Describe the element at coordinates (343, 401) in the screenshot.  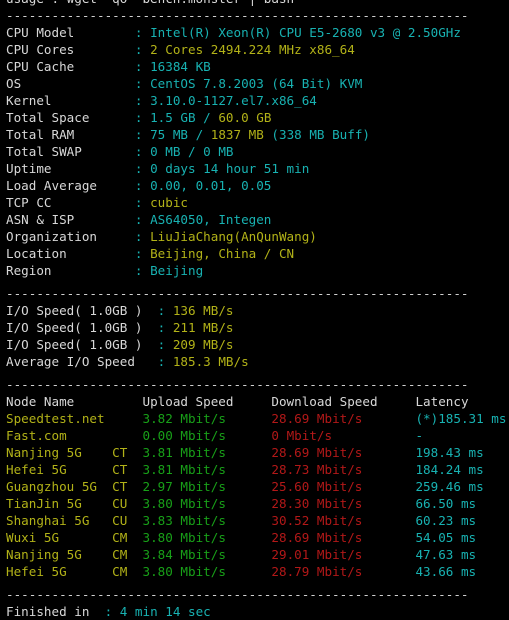
I see `speedtest-header-download: Download Speed` at that location.